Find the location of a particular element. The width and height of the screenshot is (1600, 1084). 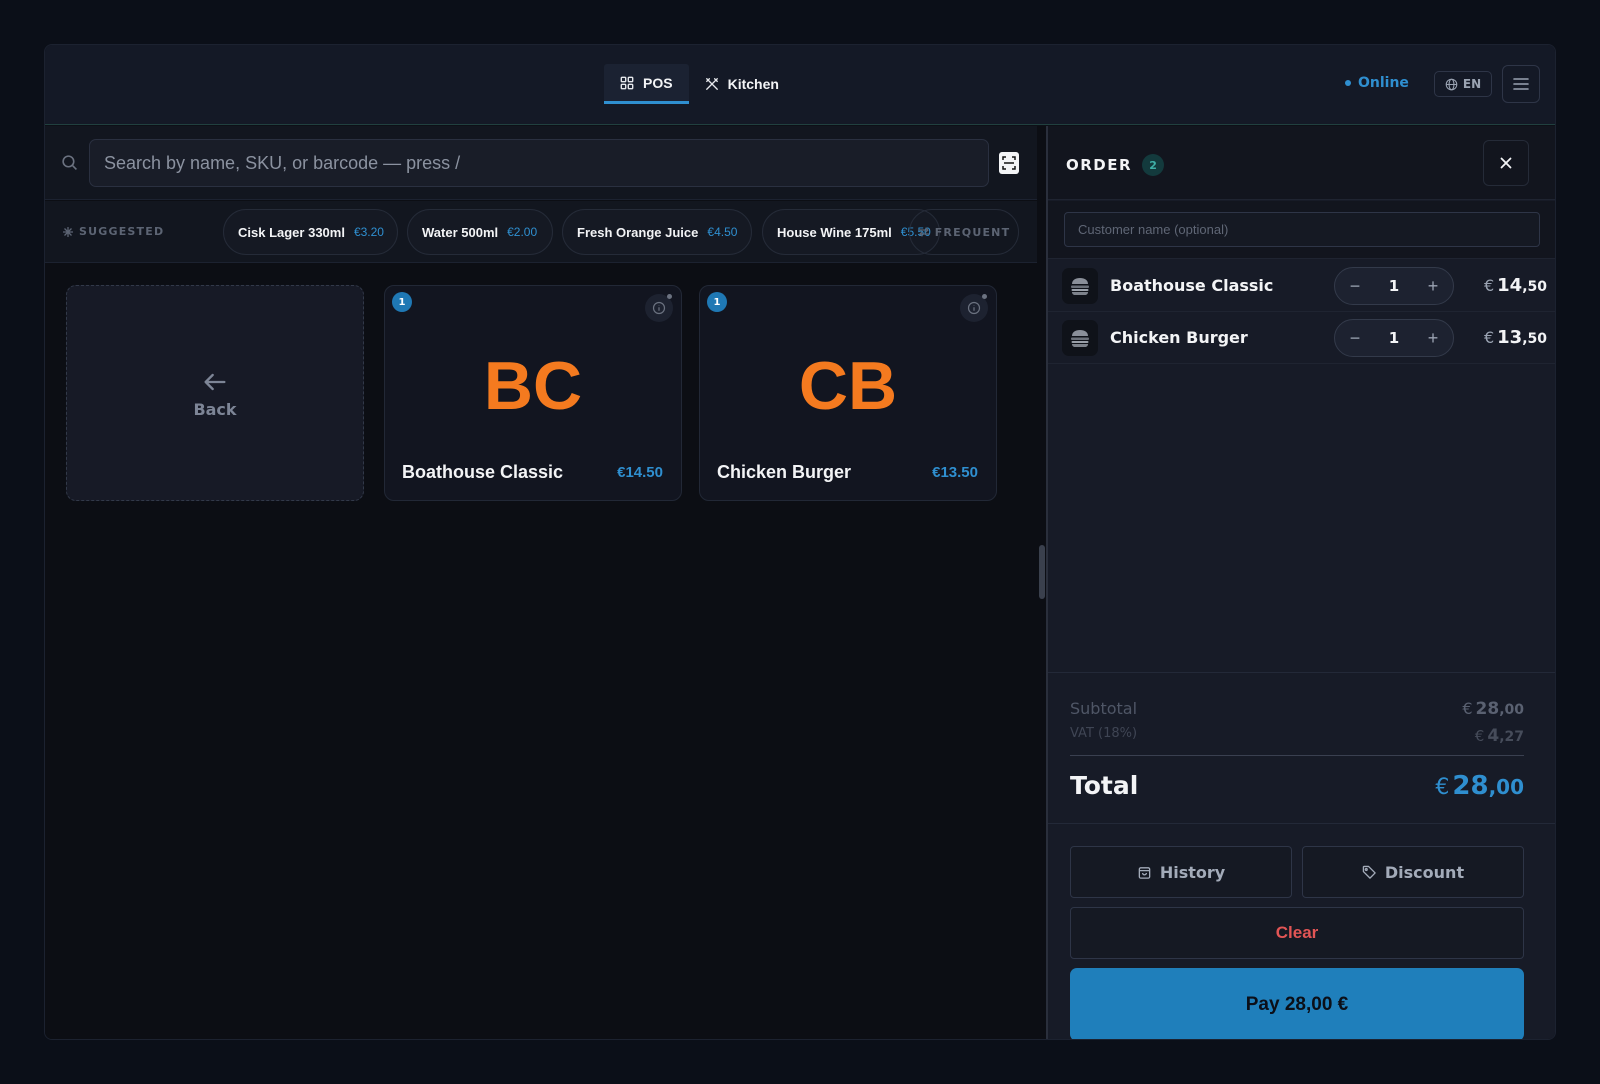

product-card: 1 BC Boathouse Classic €14.50 is located at coordinates (533, 393).